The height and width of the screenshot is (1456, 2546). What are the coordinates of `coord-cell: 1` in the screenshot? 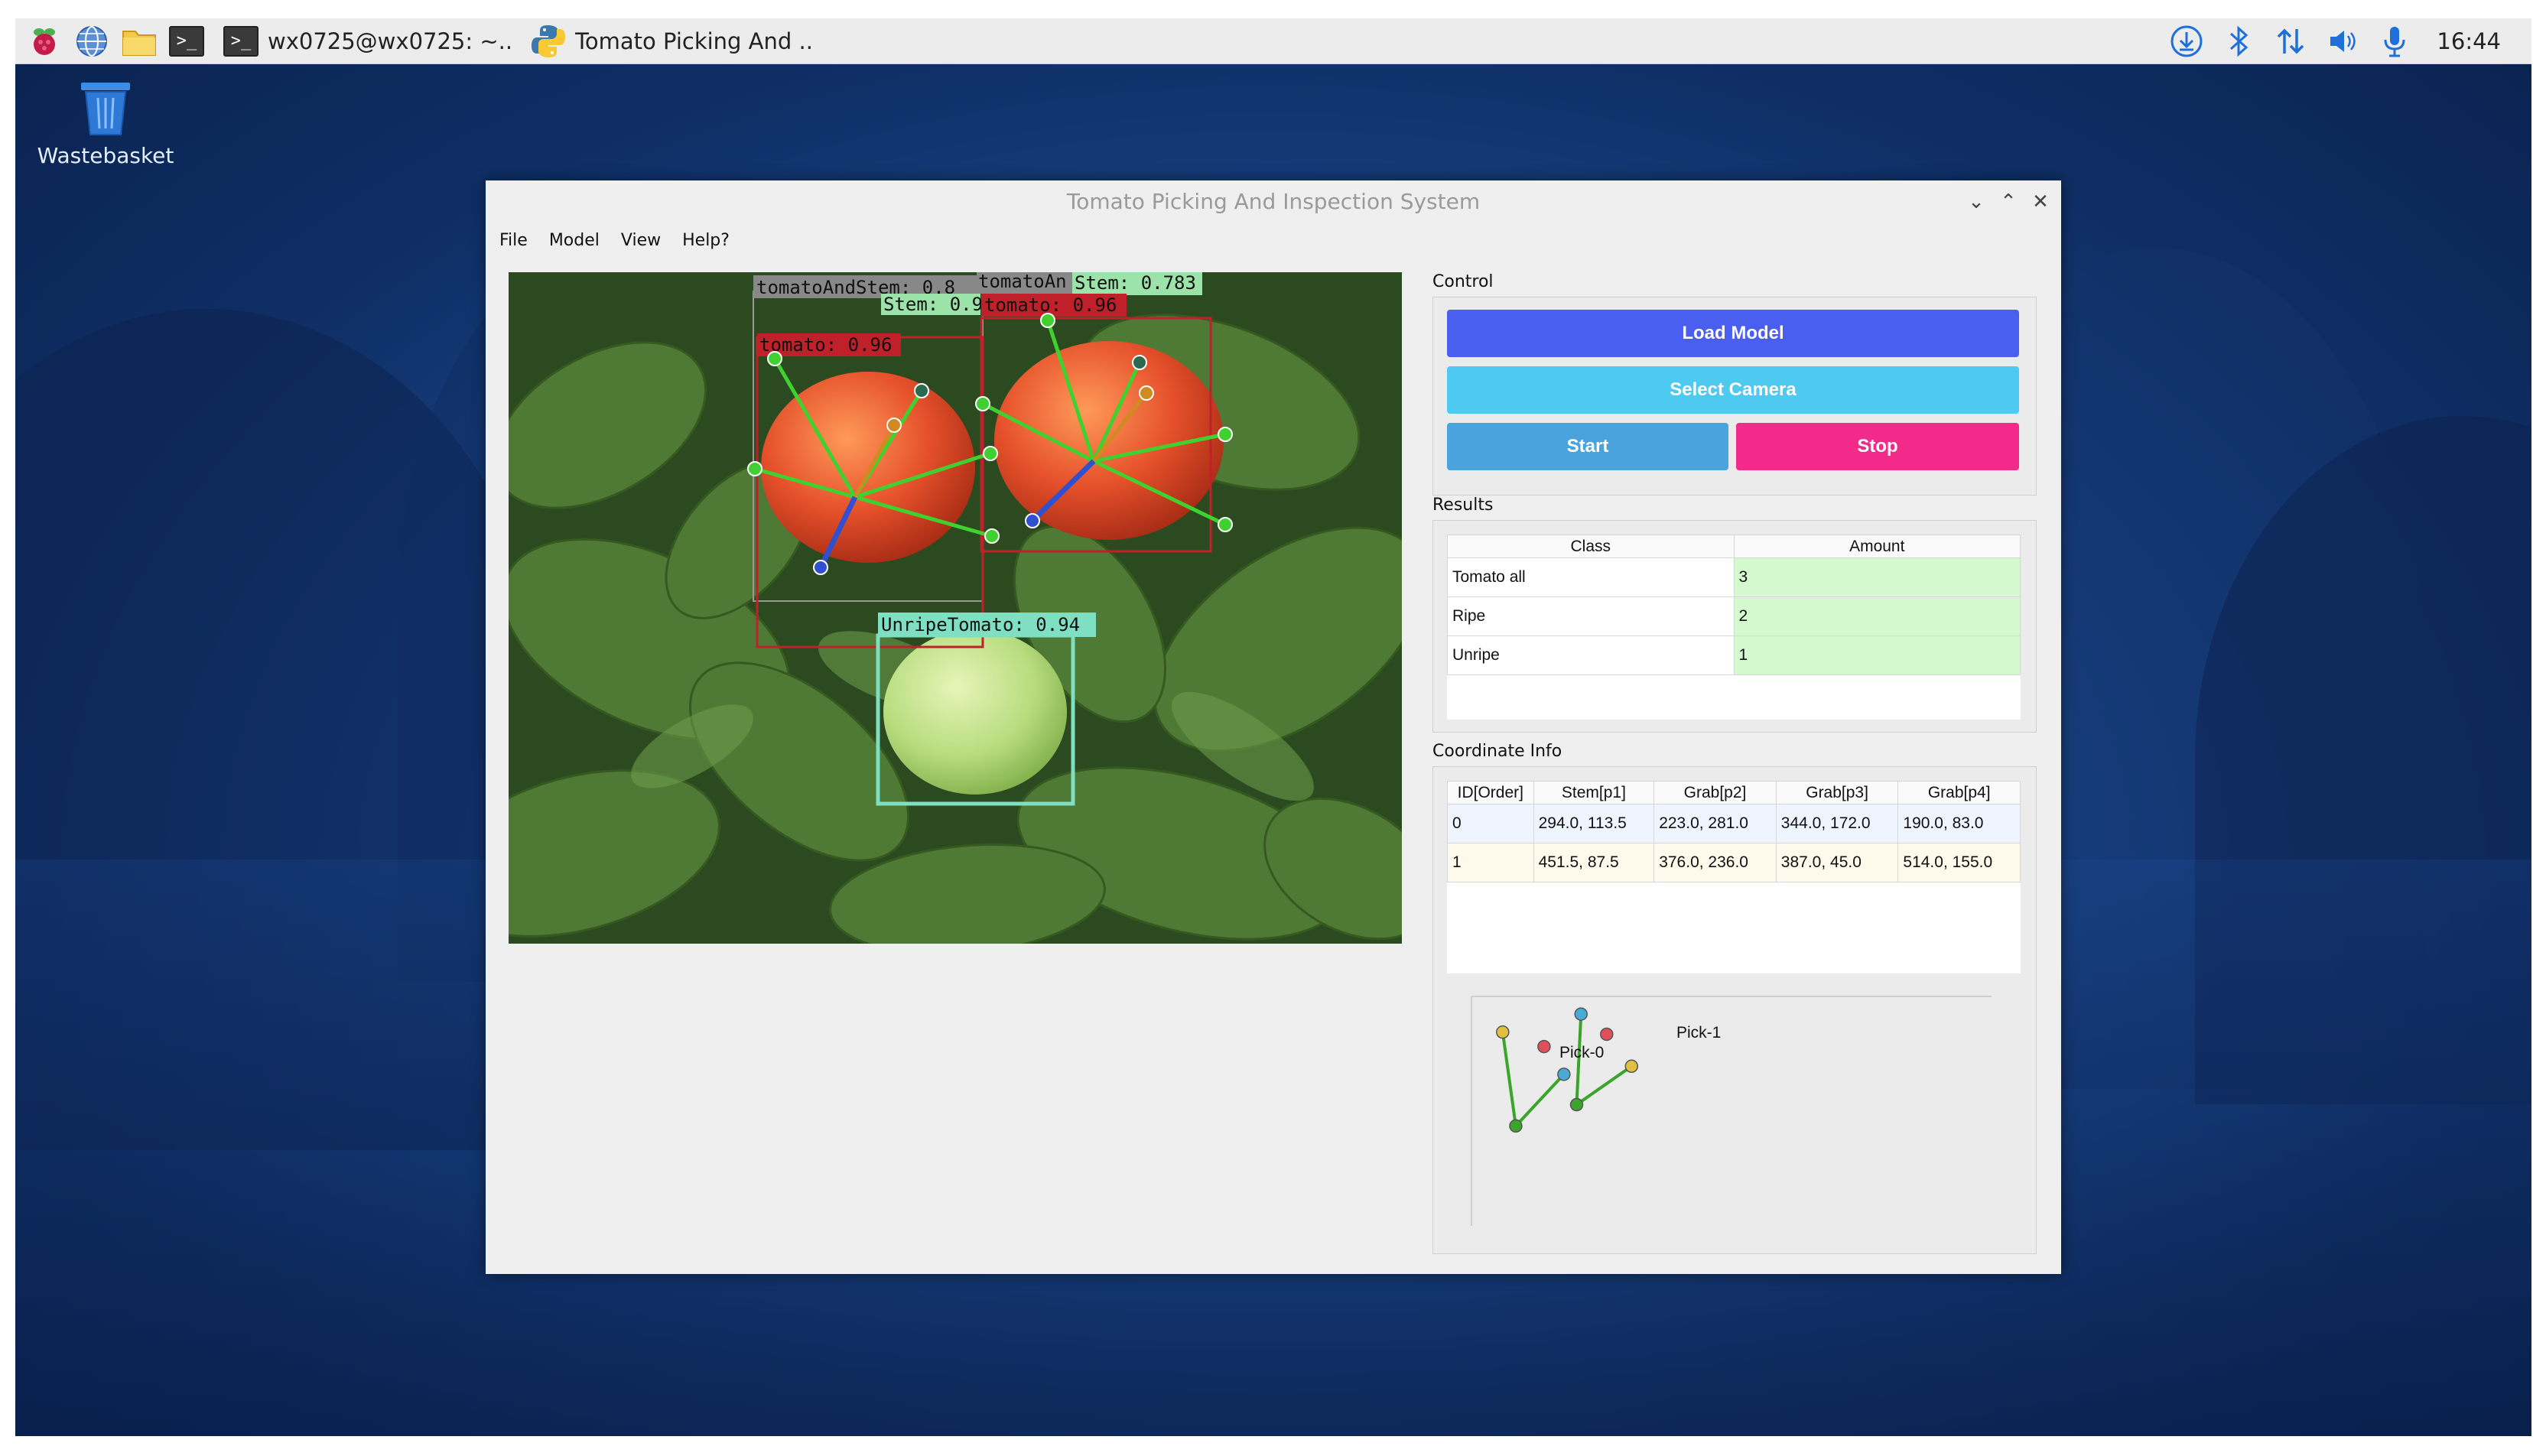 It's located at (1490, 862).